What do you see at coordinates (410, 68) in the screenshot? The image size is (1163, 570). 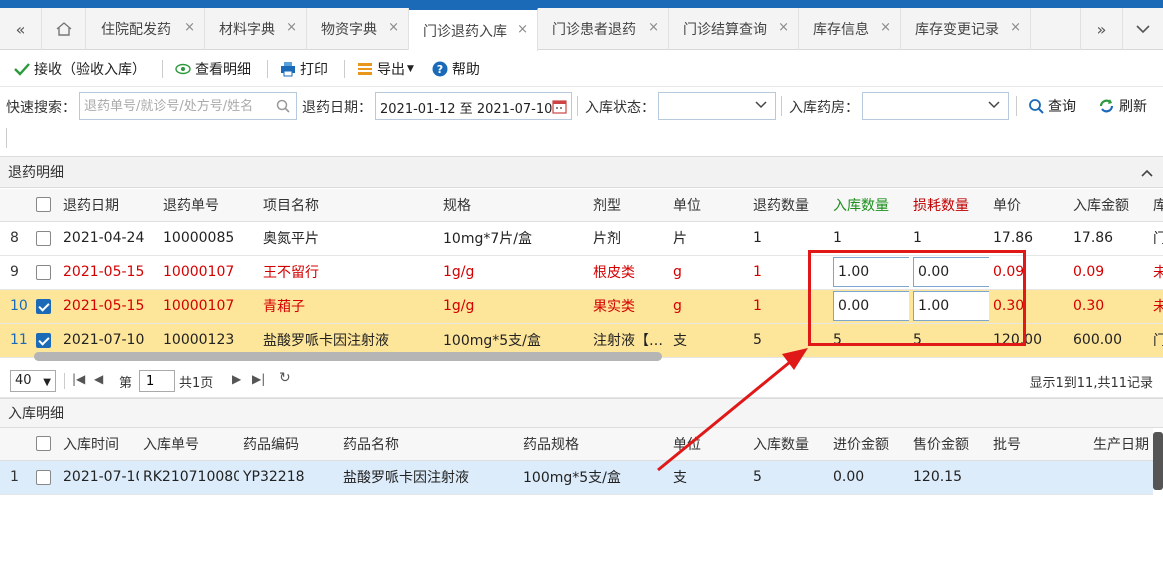 I see `dropdown-caret-icon: ▼` at bounding box center [410, 68].